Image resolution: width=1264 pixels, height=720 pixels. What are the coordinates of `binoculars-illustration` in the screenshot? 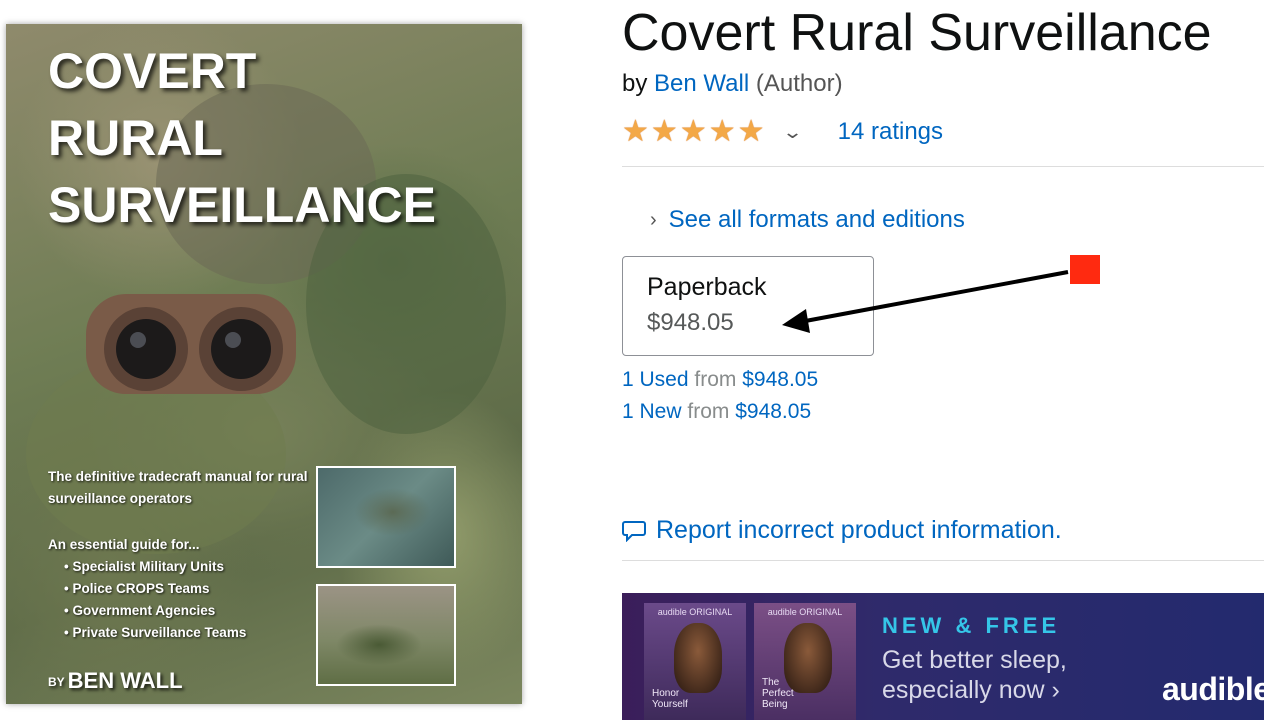 It's located at (191, 344).